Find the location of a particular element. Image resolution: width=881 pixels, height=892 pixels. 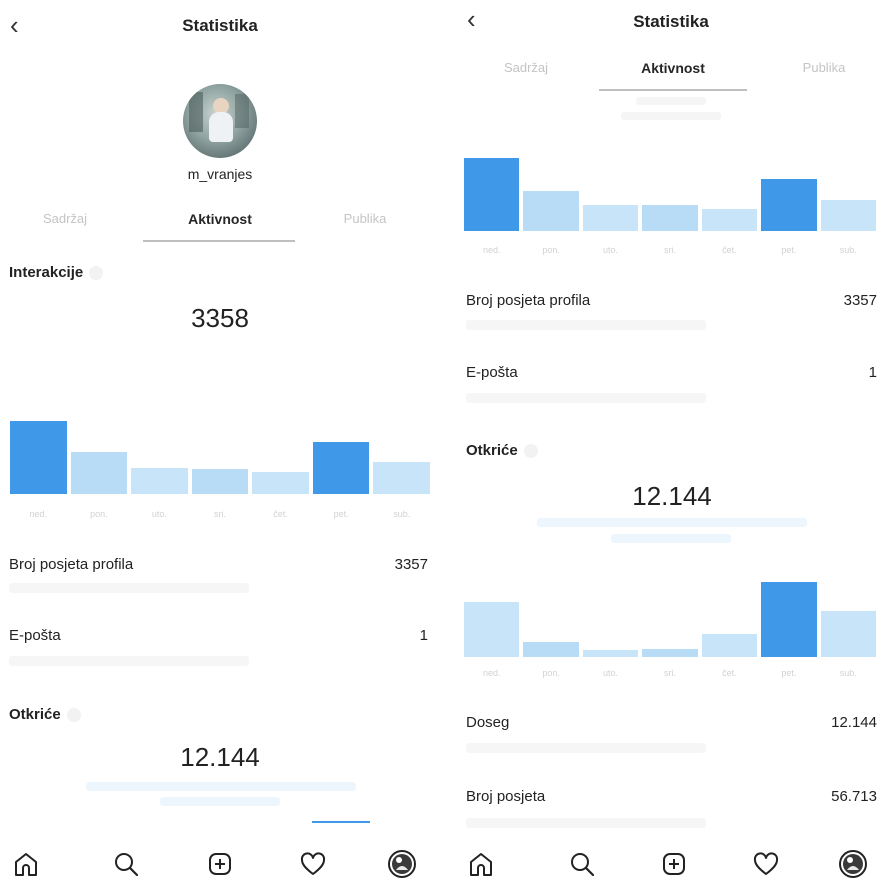

email-sub is located at coordinates (586, 398).